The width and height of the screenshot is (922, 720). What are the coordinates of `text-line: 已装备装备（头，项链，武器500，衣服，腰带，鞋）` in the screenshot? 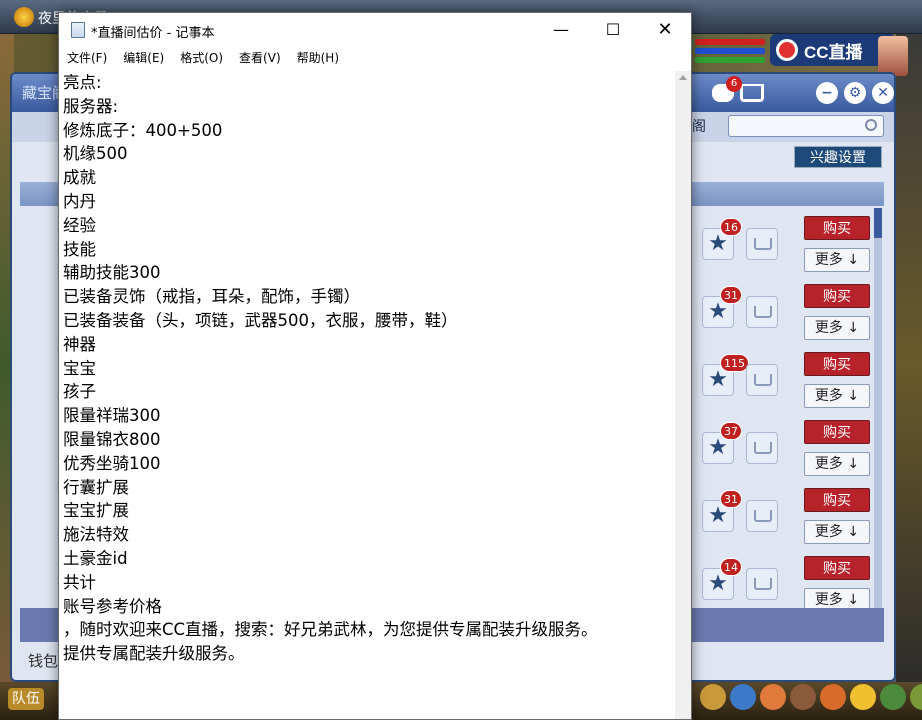 It's located at (260, 320).